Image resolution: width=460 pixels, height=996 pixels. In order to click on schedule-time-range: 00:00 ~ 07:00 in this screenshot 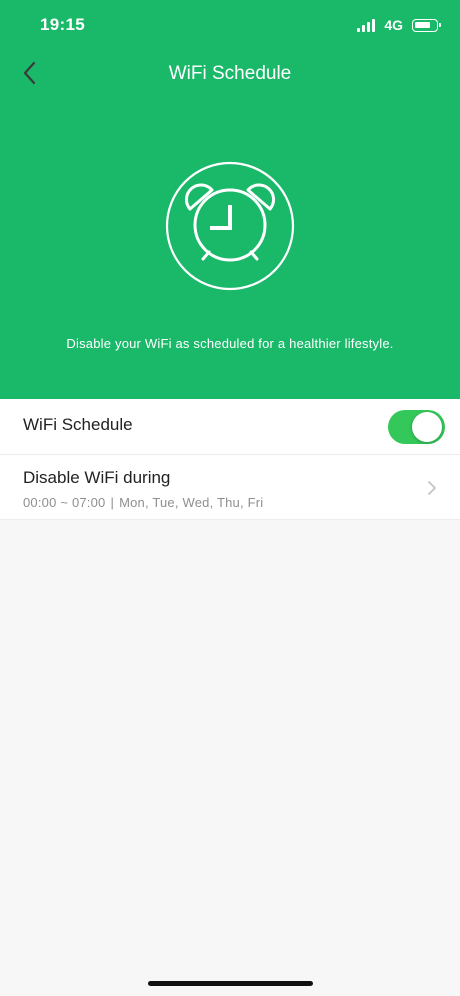, I will do `click(64, 502)`.